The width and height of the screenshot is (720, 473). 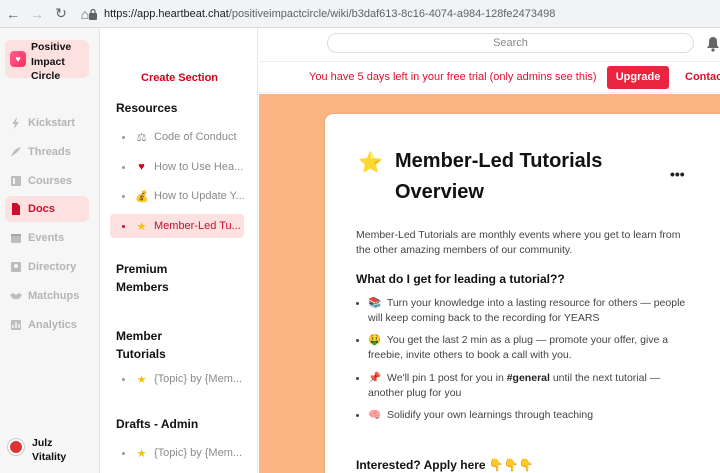 I want to click on pushpin-icon: 📌, so click(x=375, y=378).